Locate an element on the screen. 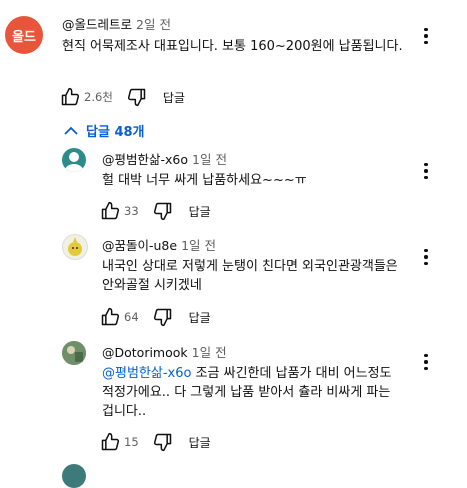 Image resolution: width=467 pixels, height=488 pixels. like-count: 33 is located at coordinates (131, 211).